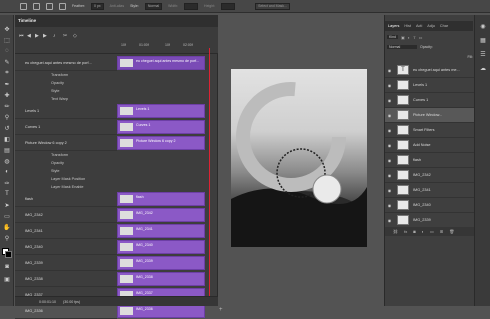 The height and width of the screenshot is (319, 490). What do you see at coordinates (430, 175) in the screenshot?
I see `layer-item: ◉ IMG_2342` at bounding box center [430, 175].